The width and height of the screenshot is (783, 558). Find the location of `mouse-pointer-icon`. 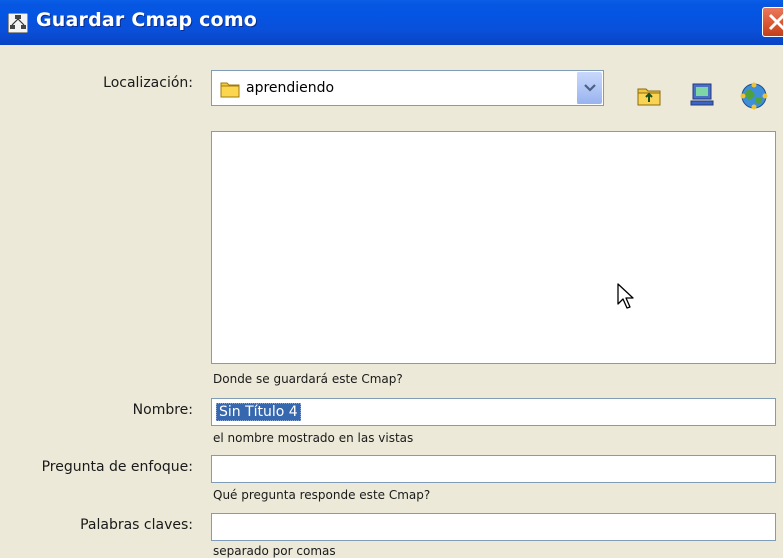

mouse-pointer-icon is located at coordinates (626, 299).